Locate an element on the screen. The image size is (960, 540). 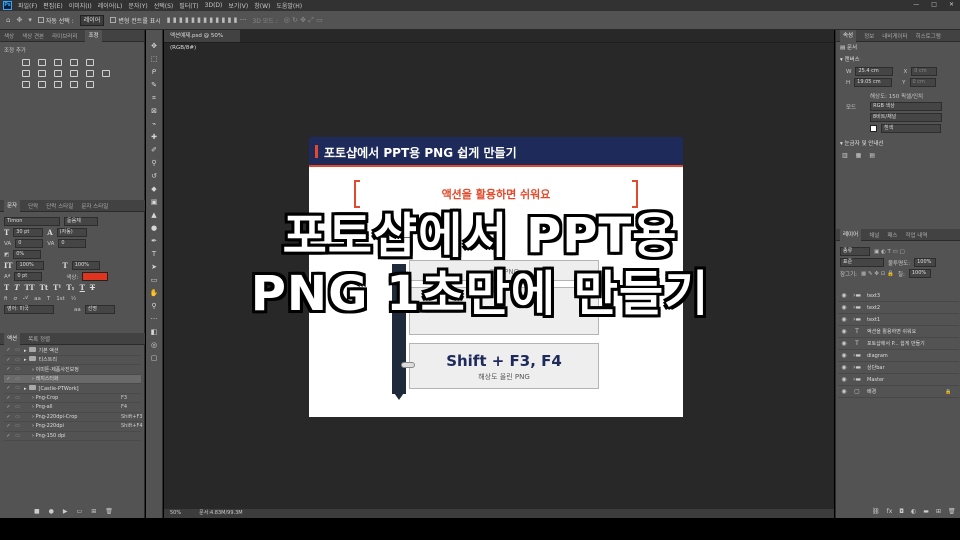
font-family-select: Timon is located at coordinates (32, 221).